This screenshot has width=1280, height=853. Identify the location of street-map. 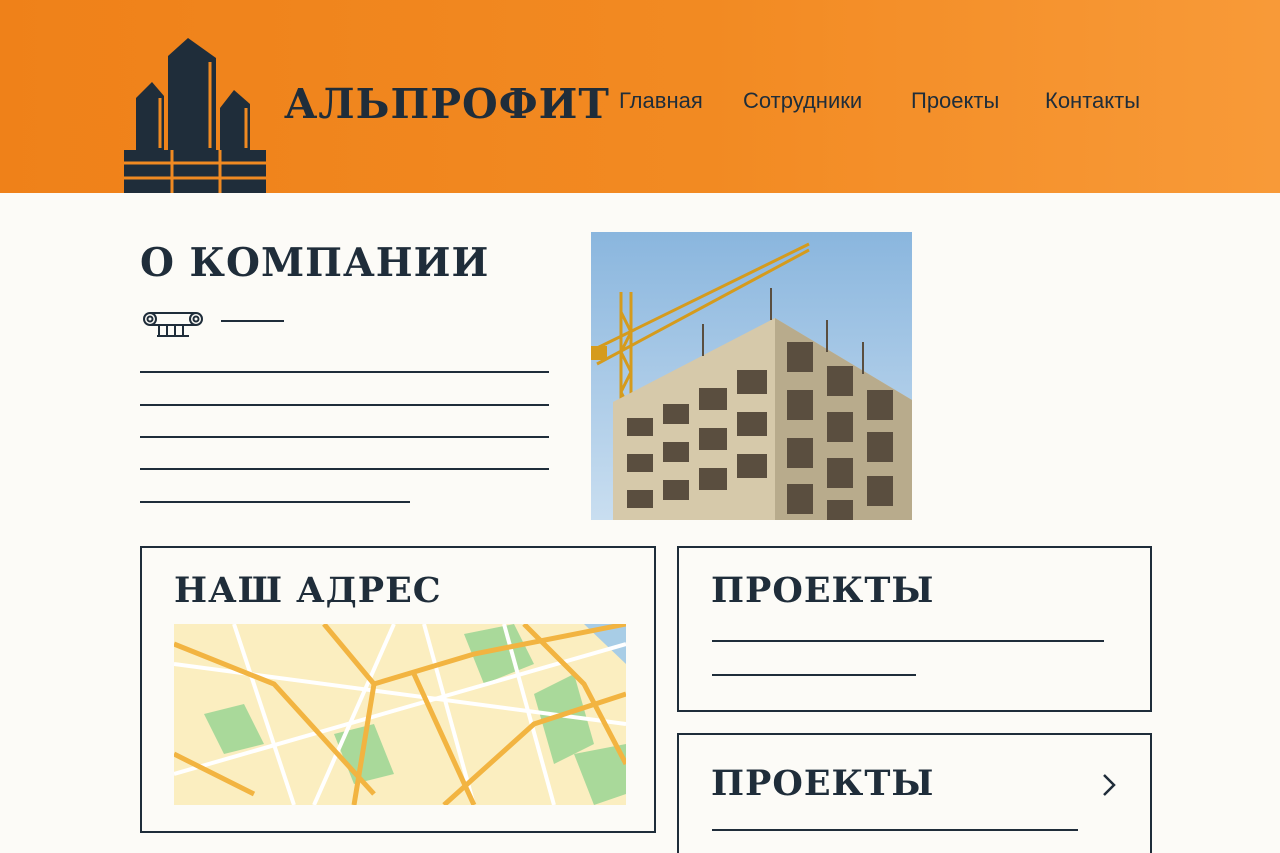
(400, 714).